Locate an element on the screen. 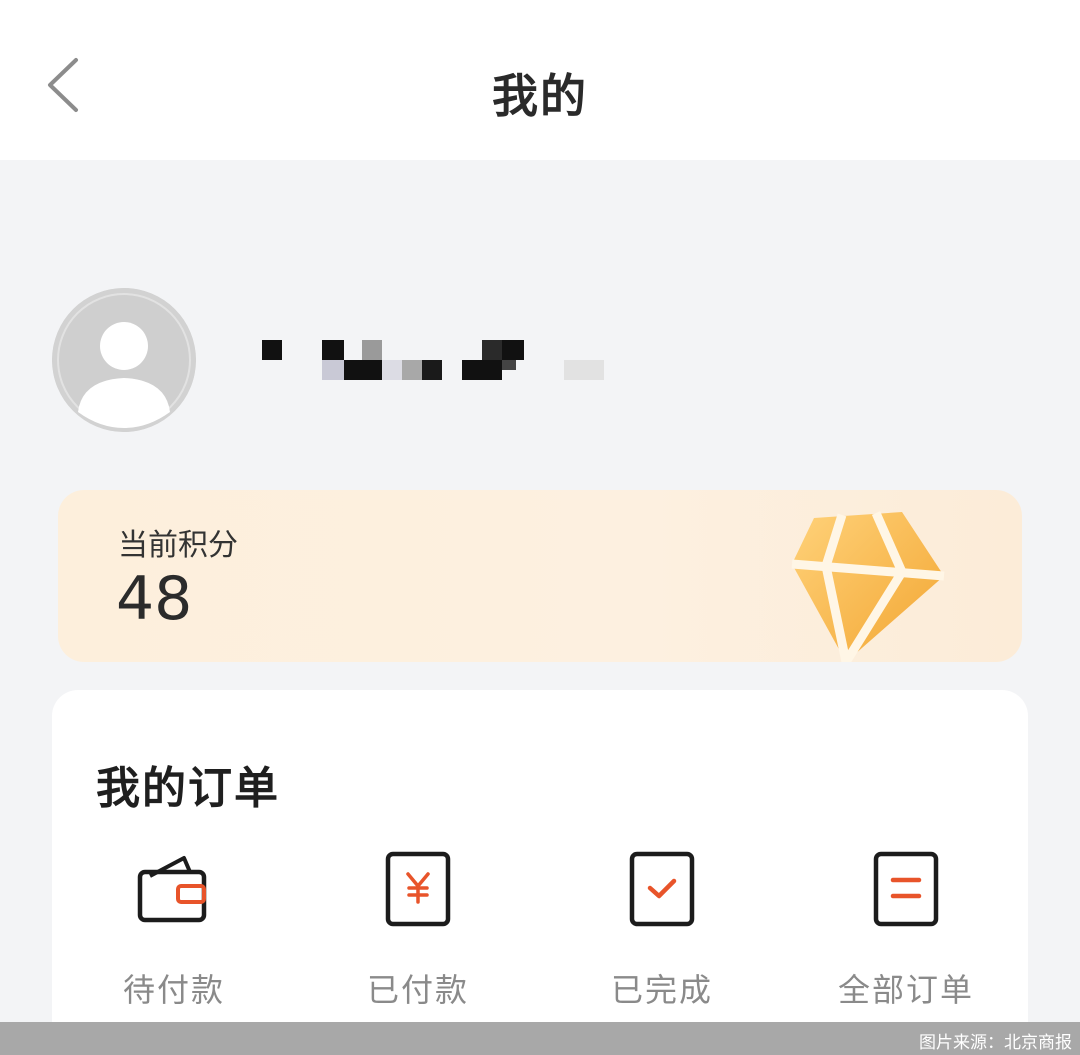 The width and height of the screenshot is (1080, 1055). order-completed: 已完成 is located at coordinates (662, 930).